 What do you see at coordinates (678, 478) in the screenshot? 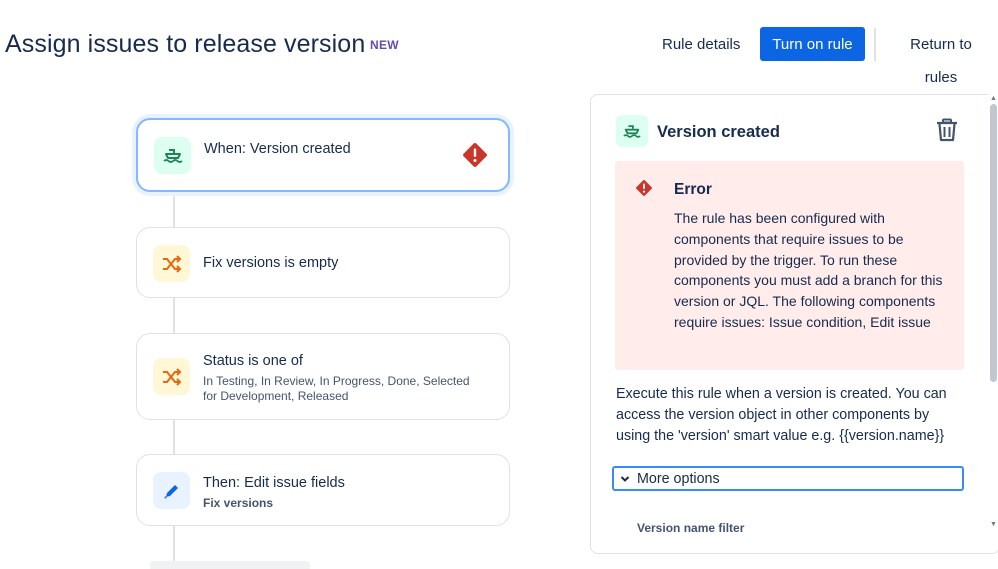
I see `more-options-label: More options` at bounding box center [678, 478].